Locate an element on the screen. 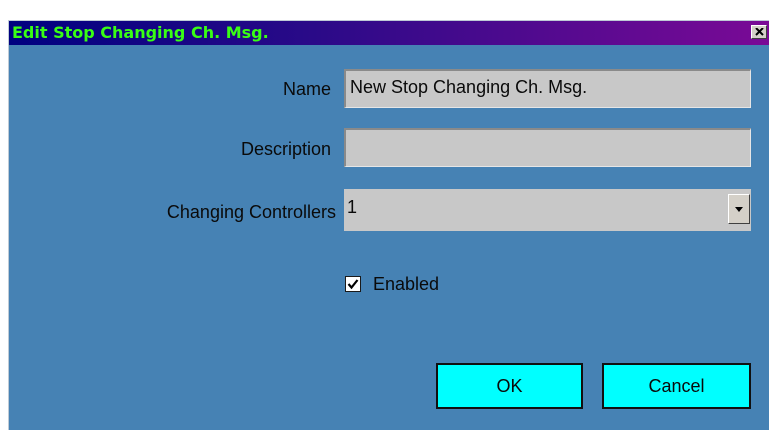 The width and height of the screenshot is (769, 430). chevron-down-icon is located at coordinates (739, 209).